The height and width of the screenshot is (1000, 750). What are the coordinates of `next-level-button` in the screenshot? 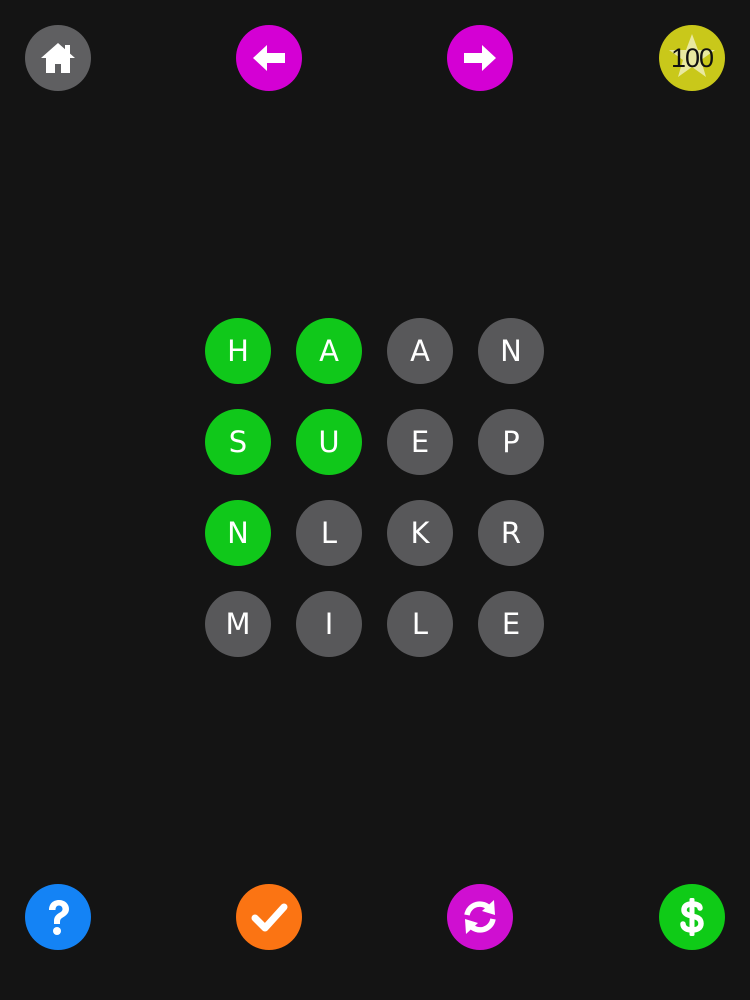 It's located at (480, 58).